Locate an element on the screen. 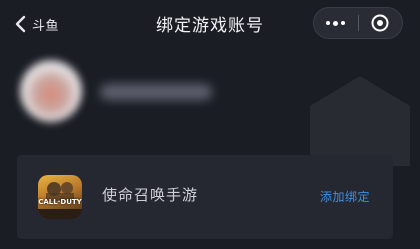  mini-program-capsule is located at coordinates (358, 23).